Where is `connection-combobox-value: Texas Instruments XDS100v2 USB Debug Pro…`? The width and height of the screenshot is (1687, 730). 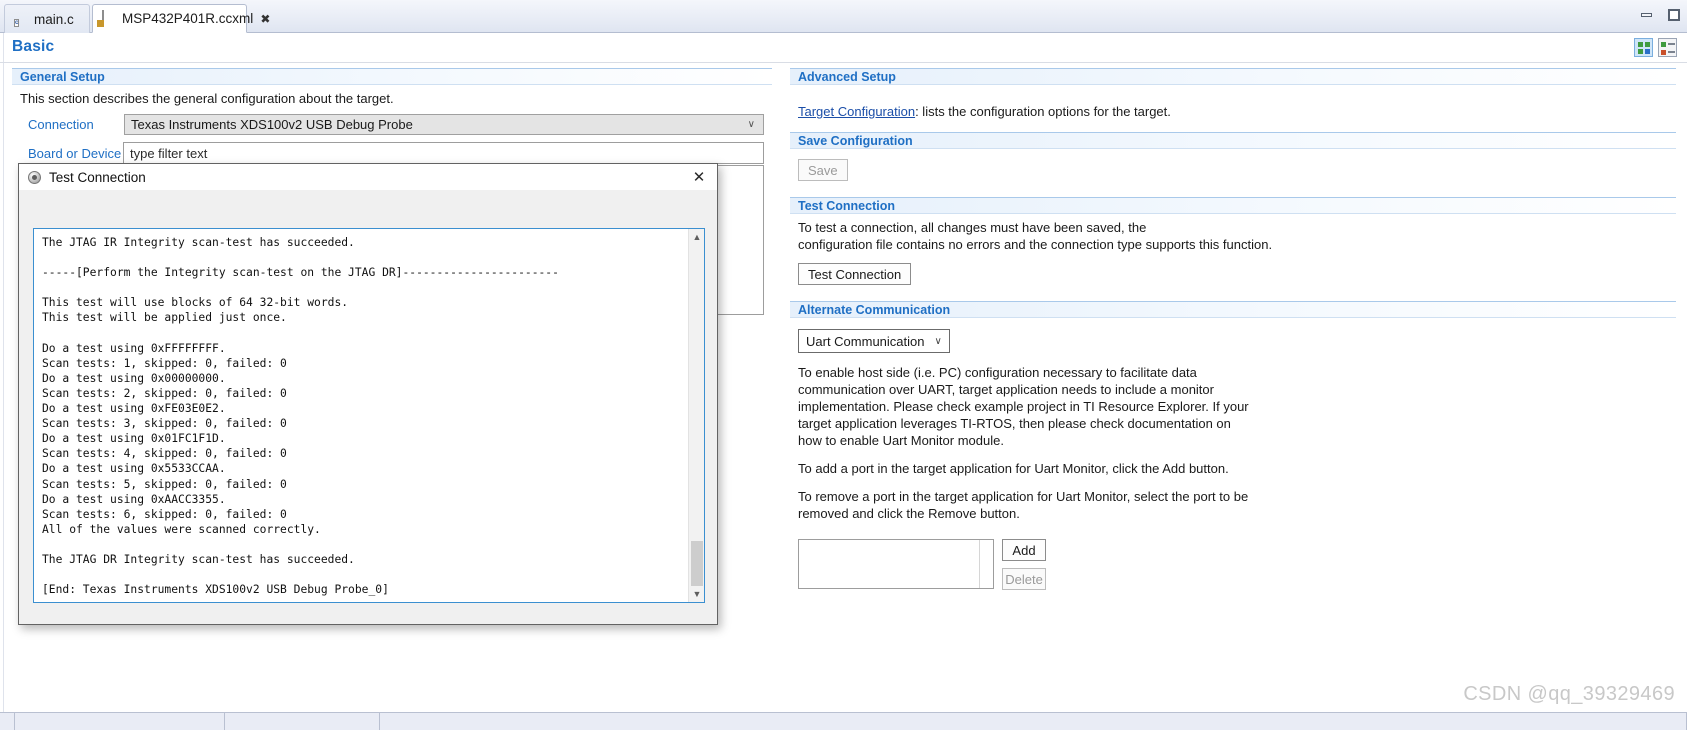 connection-combobox-value: Texas Instruments XDS100v2 USB Debug Pro… is located at coordinates (272, 124).